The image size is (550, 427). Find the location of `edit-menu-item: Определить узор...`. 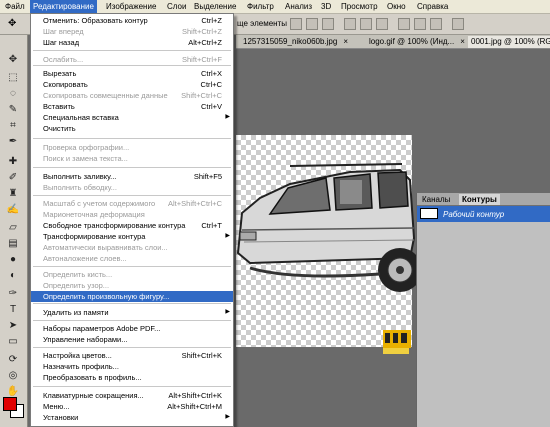

edit-menu-item: Определить узор... is located at coordinates (132, 285).